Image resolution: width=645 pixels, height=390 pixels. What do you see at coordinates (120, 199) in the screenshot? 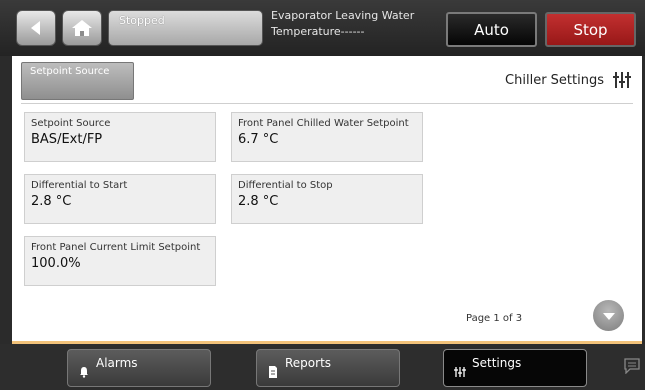
I see `setting-card-differential-to-start: Differential to Start 2.8 °C` at bounding box center [120, 199].